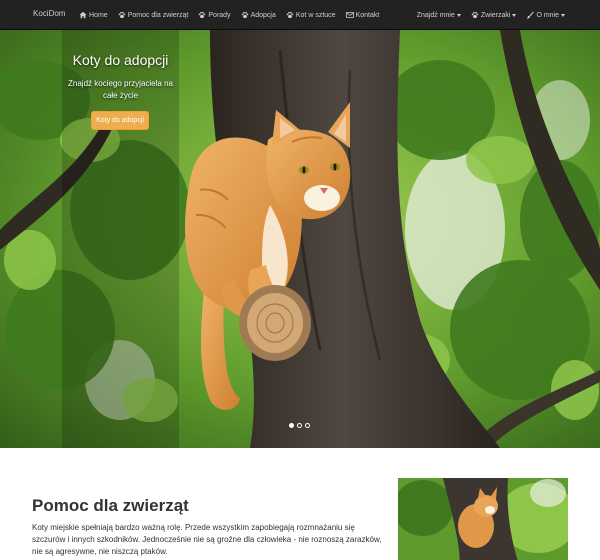 This screenshot has width=600, height=560. I want to click on brush-icon, so click(530, 15).